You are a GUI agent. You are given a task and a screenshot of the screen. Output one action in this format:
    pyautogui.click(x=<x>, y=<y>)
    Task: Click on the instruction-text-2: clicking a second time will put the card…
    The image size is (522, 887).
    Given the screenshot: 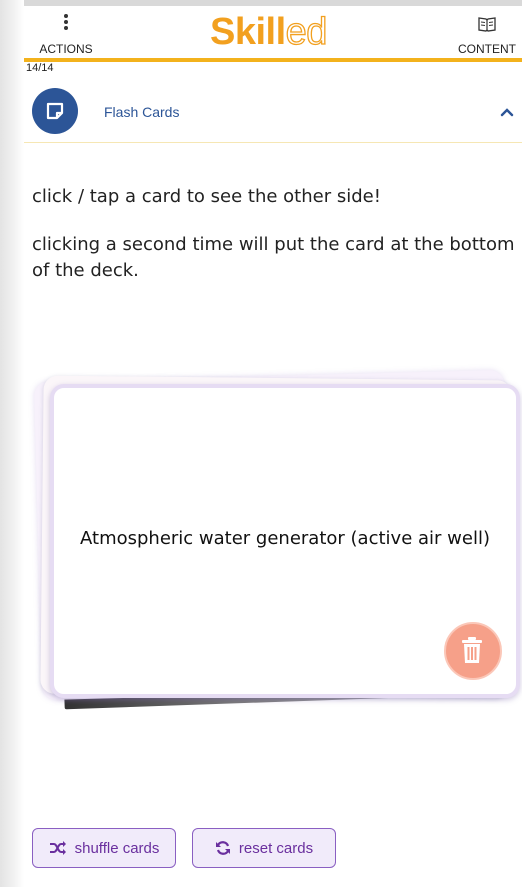 What is the action you would take?
    pyautogui.click(x=273, y=257)
    